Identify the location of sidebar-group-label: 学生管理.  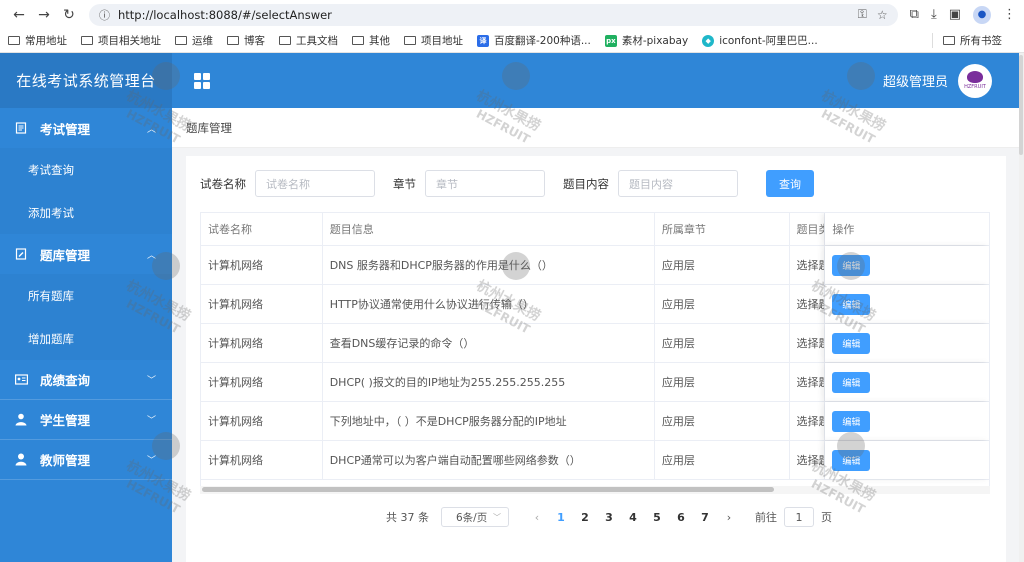
(65, 420).